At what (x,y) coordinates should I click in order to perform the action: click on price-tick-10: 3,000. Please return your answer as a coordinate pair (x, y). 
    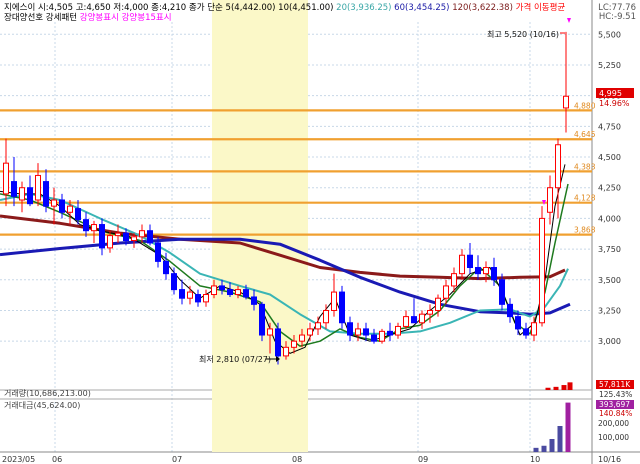
    Looking at the image, I should click on (609, 341).